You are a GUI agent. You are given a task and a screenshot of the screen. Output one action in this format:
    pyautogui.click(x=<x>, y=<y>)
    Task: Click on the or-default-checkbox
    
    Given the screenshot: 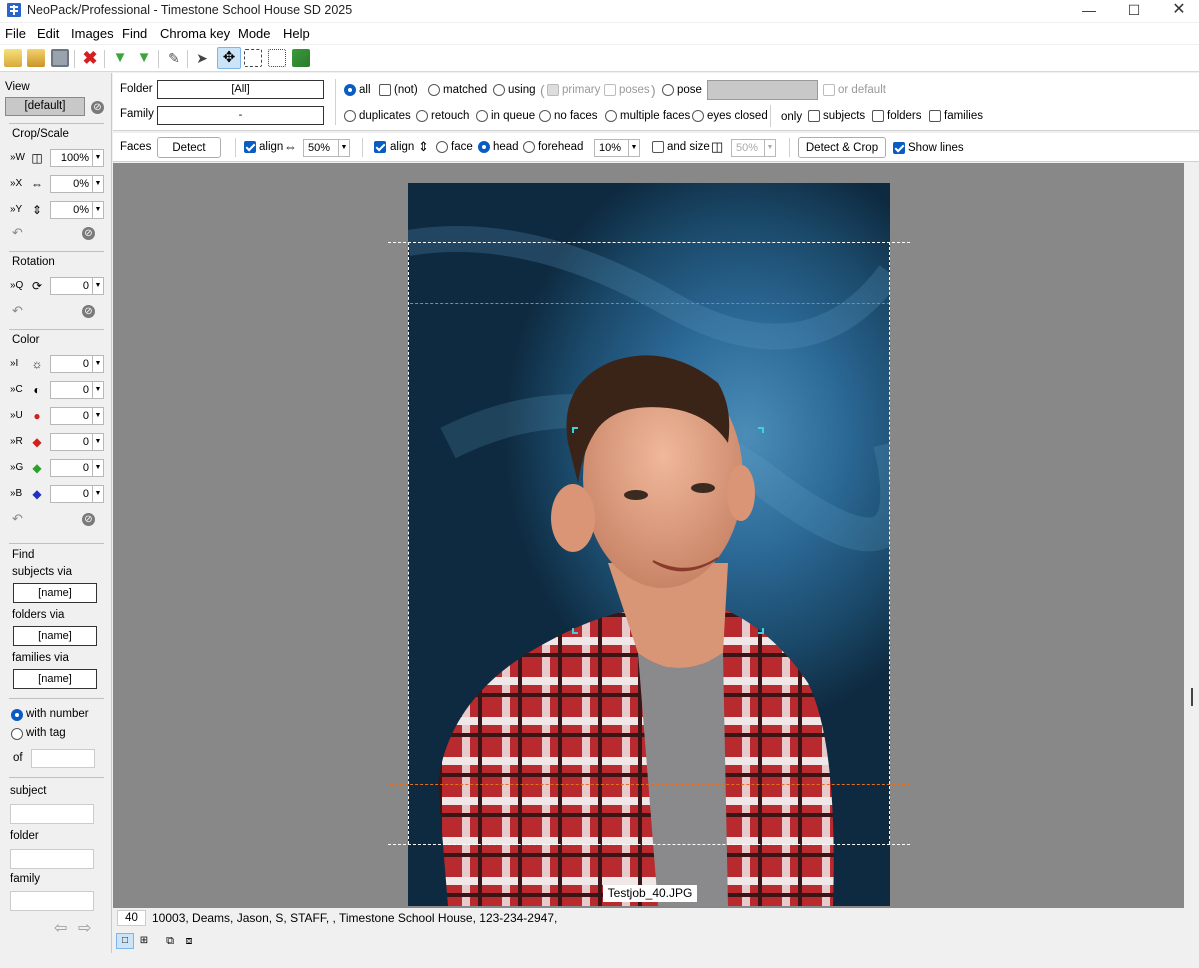 What is the action you would take?
    pyautogui.click(x=829, y=90)
    